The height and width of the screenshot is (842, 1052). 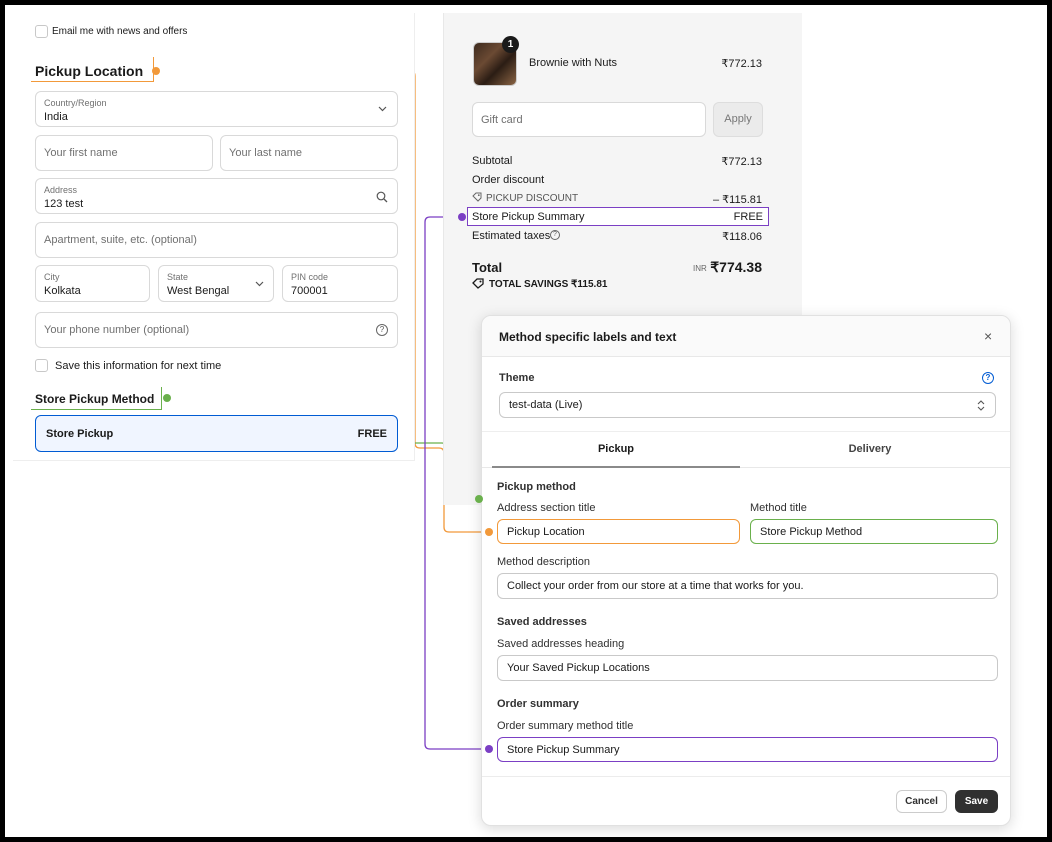 What do you see at coordinates (75, 103) in the screenshot?
I see `country-label: Country/Region` at bounding box center [75, 103].